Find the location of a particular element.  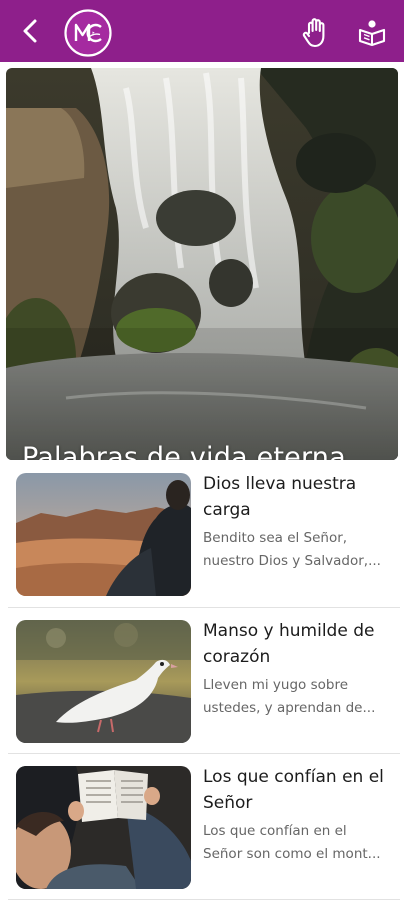

article-title: Los que confían en el Señor is located at coordinates (293, 790).